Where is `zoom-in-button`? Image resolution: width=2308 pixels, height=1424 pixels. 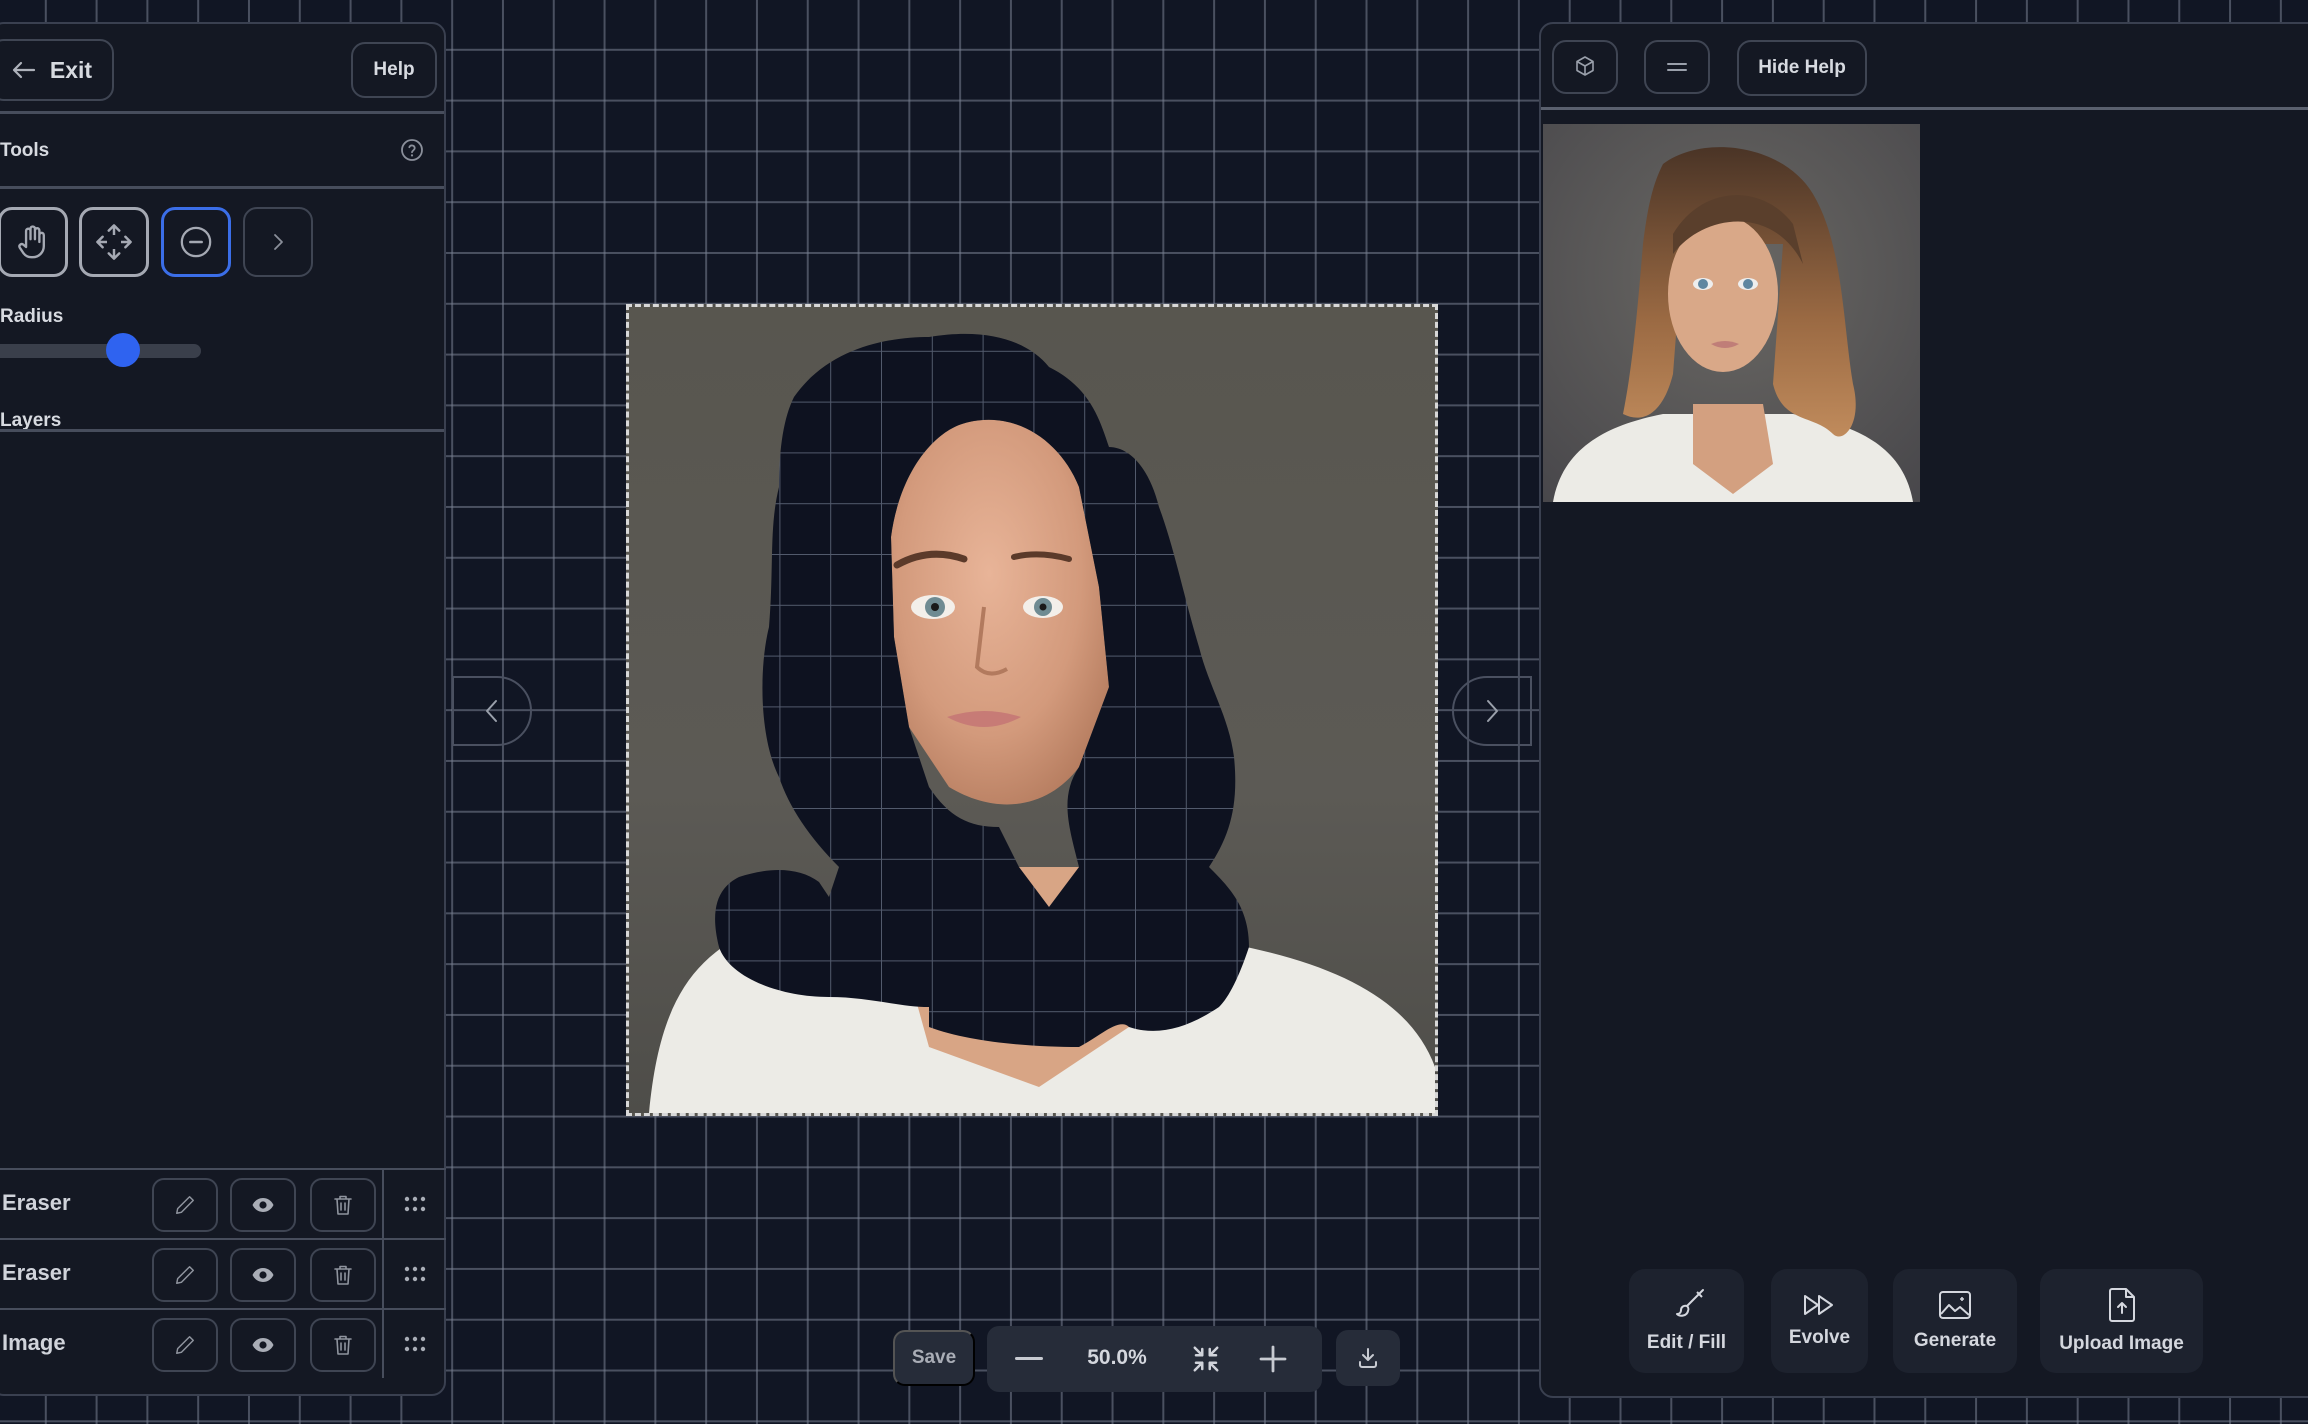 zoom-in-button is located at coordinates (1273, 1359).